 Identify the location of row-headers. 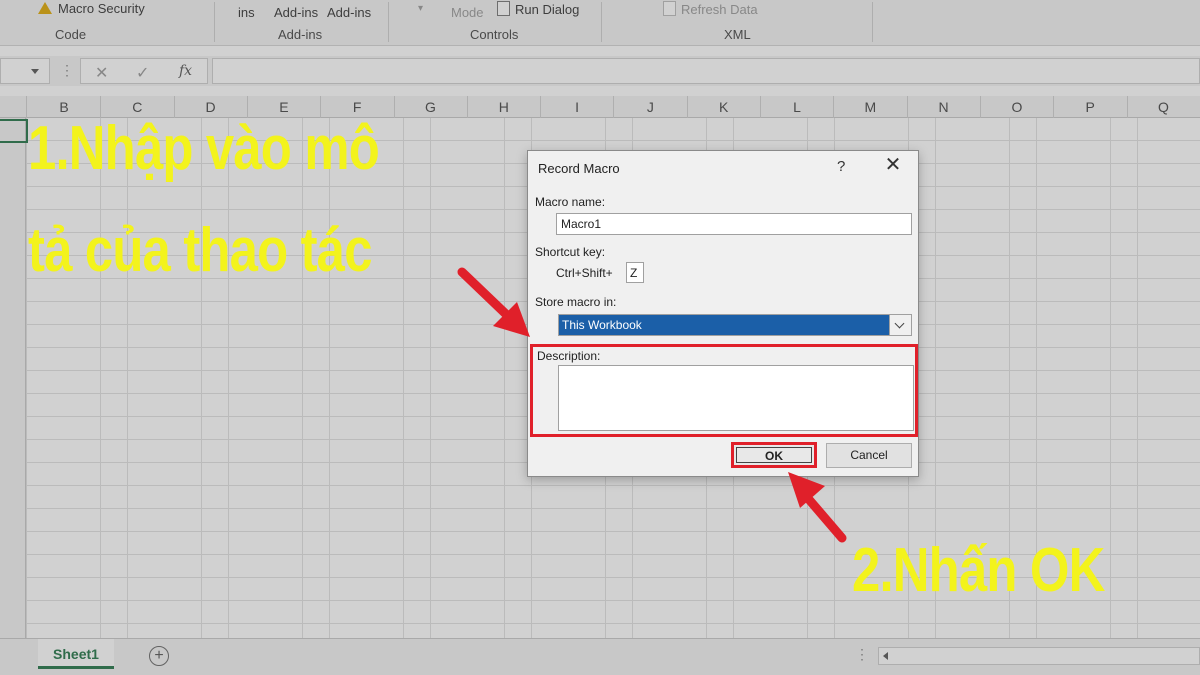
(13, 378).